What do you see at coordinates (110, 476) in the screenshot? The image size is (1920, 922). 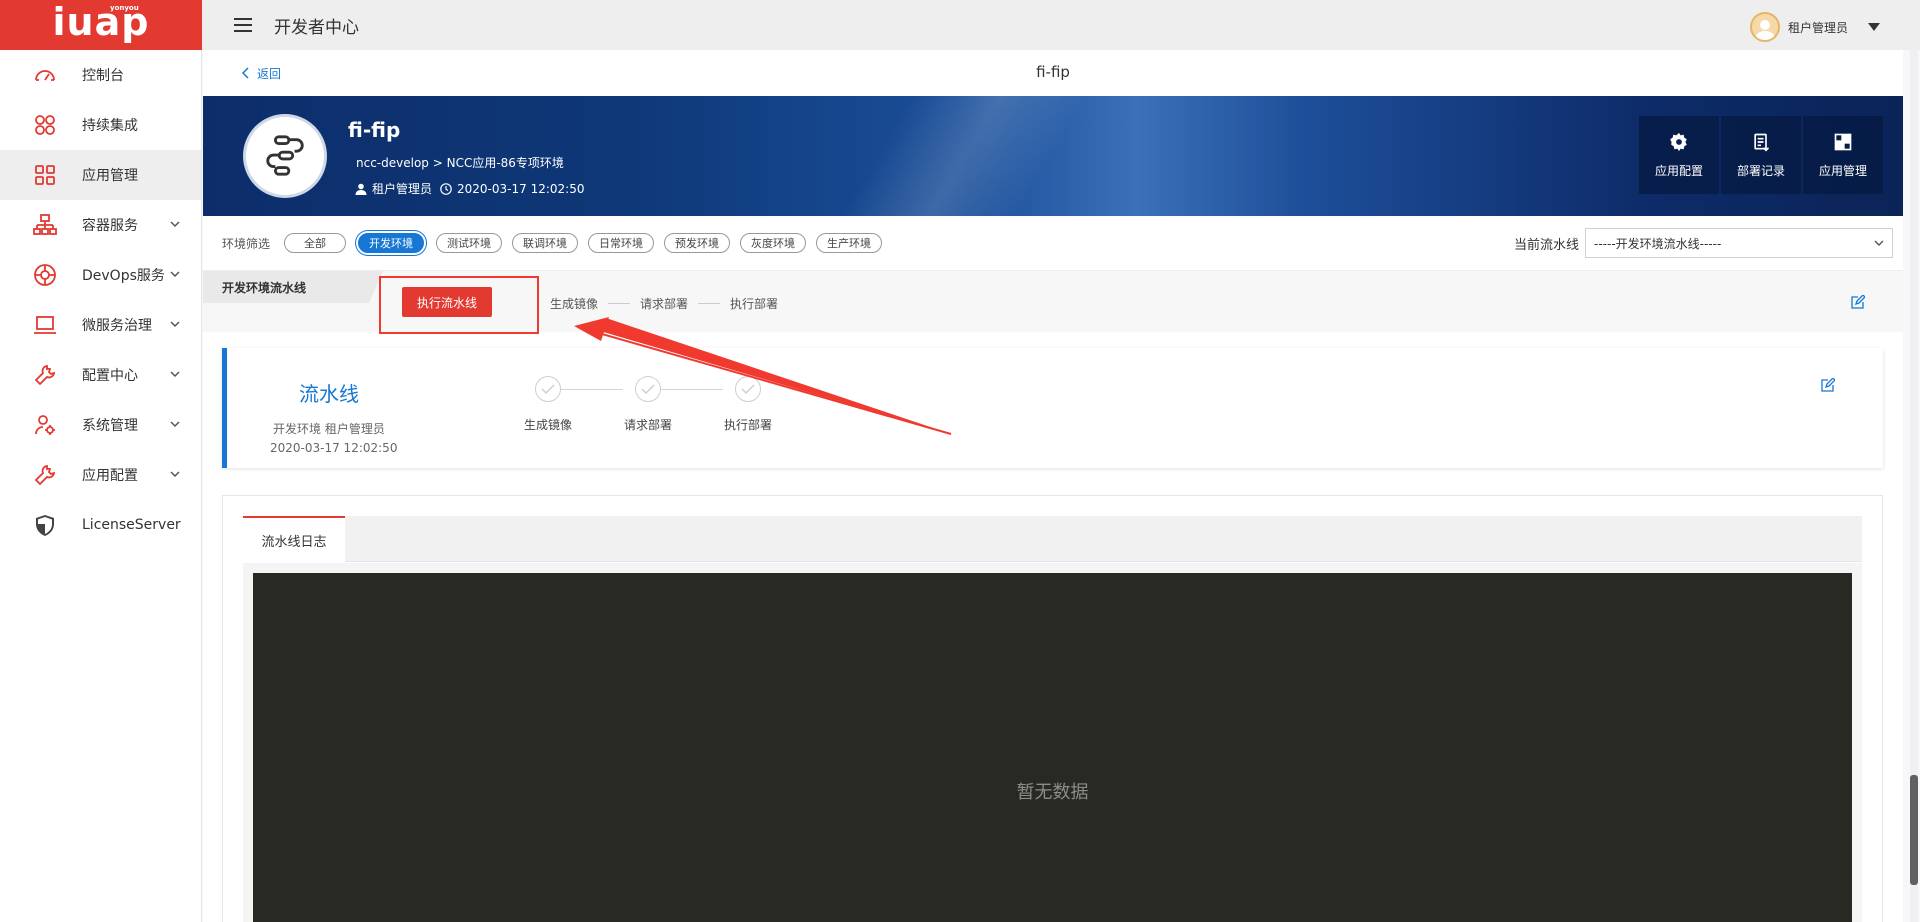 I see `sidebar-item-label: 应用配置` at bounding box center [110, 476].